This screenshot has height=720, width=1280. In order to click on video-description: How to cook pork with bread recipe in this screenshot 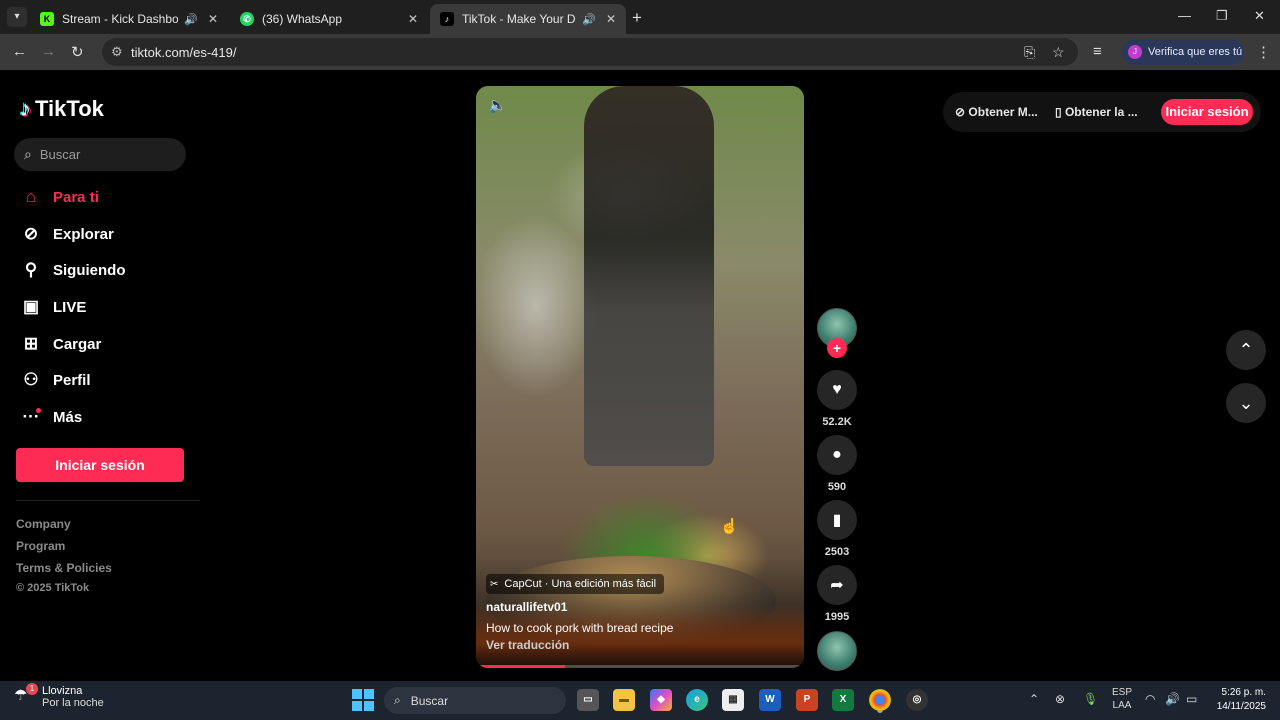, I will do `click(580, 628)`.